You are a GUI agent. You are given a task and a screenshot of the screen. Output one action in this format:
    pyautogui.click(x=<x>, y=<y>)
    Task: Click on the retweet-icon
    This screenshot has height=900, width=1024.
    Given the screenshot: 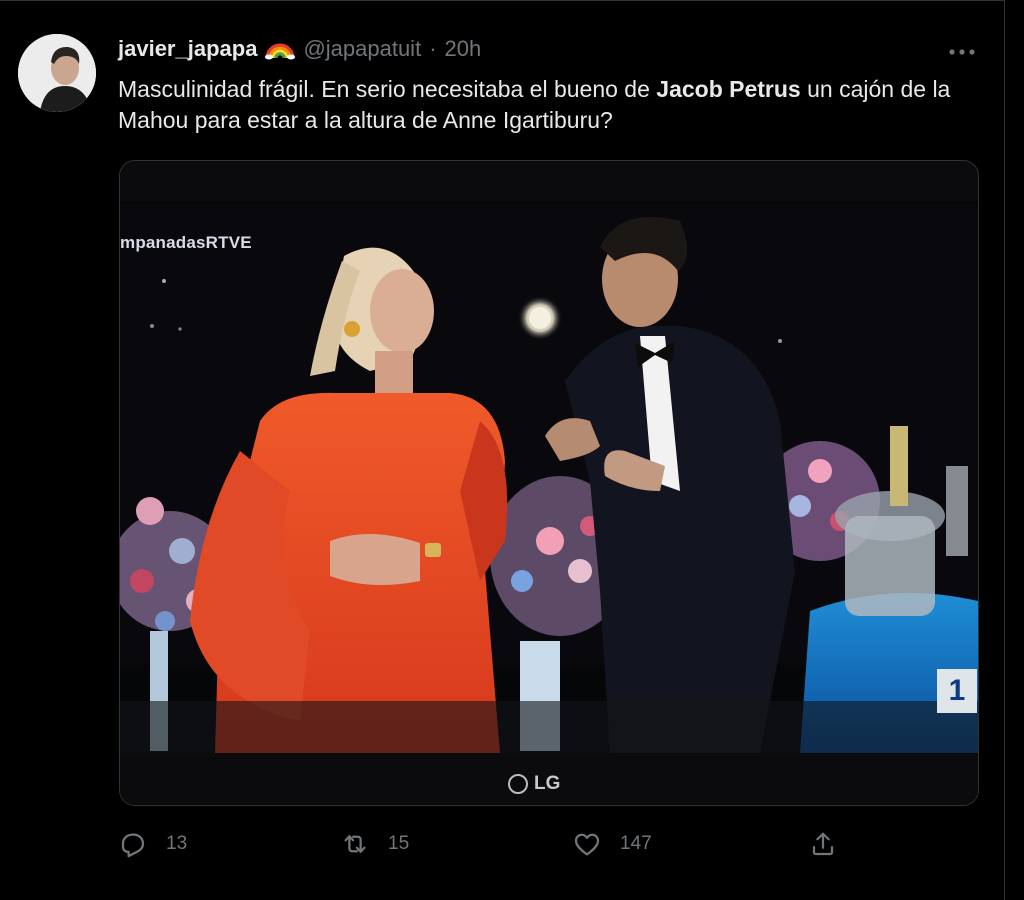 What is the action you would take?
    pyautogui.click(x=355, y=844)
    